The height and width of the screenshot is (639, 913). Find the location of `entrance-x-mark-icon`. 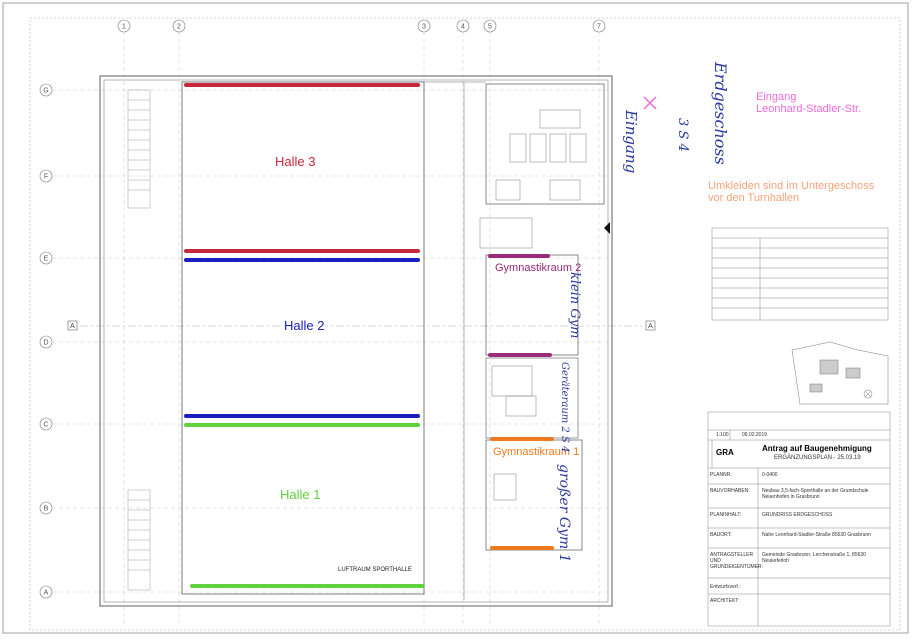

entrance-x-mark-icon is located at coordinates (650, 103).